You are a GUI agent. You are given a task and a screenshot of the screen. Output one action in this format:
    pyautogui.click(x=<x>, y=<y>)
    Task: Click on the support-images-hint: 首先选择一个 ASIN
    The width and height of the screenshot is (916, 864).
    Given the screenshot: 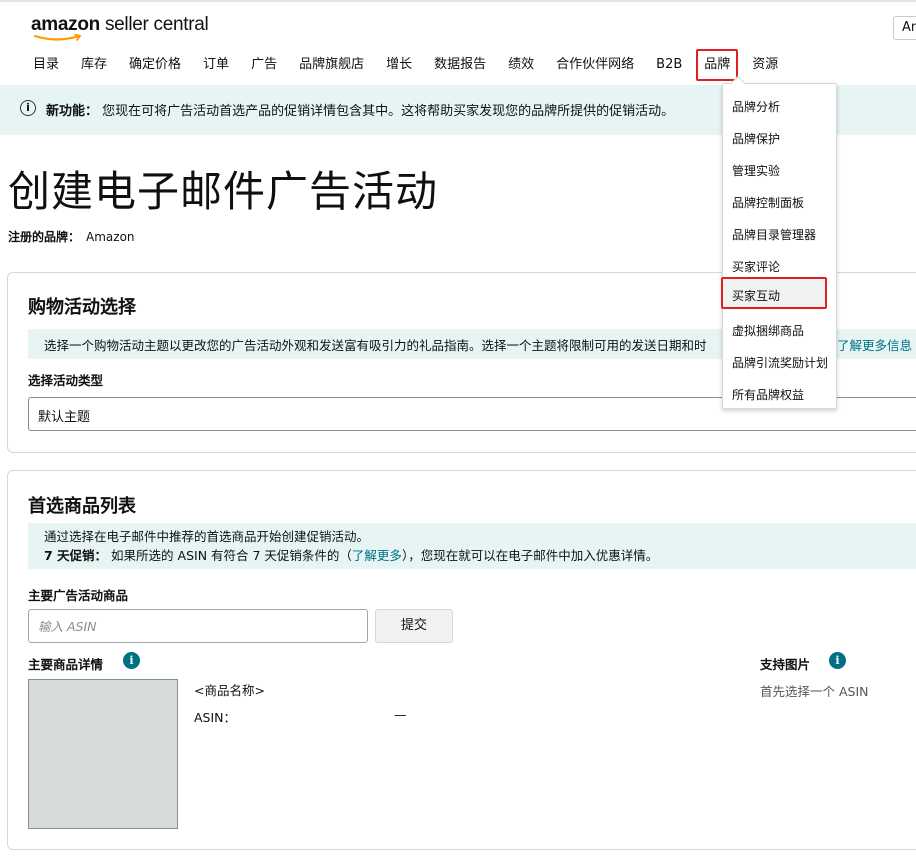 What is the action you would take?
    pyautogui.click(x=814, y=691)
    